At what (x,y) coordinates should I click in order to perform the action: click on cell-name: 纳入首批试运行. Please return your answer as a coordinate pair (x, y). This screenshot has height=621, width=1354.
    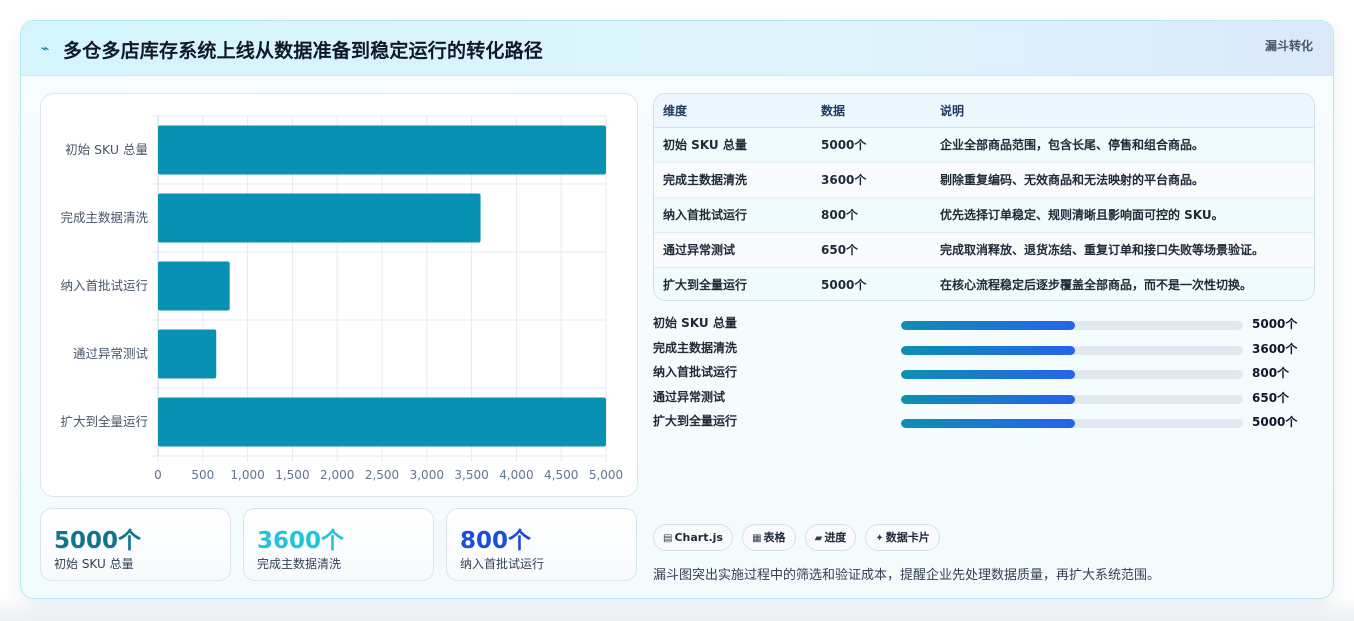
    Looking at the image, I should click on (733, 215).